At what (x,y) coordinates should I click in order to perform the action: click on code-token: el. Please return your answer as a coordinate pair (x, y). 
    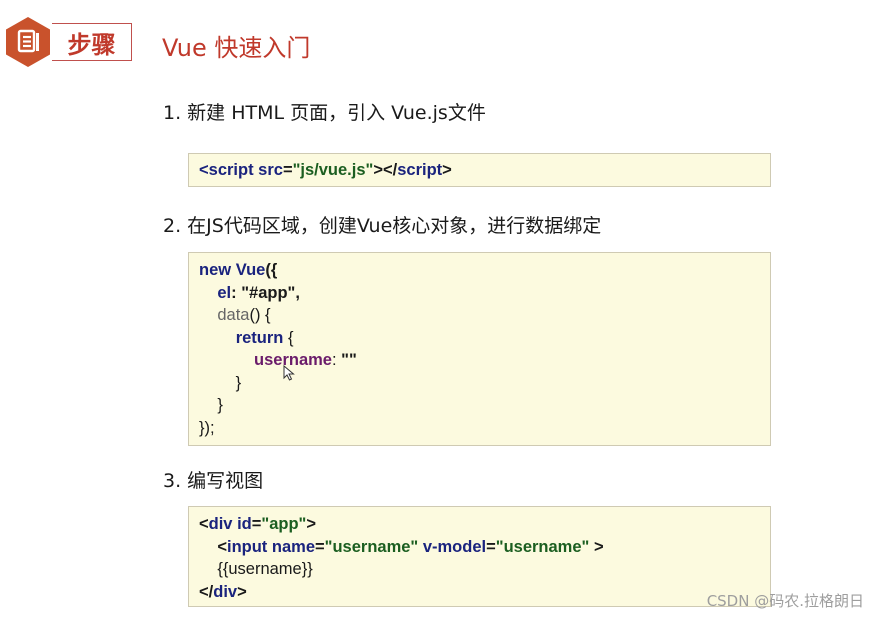
    Looking at the image, I should click on (224, 292).